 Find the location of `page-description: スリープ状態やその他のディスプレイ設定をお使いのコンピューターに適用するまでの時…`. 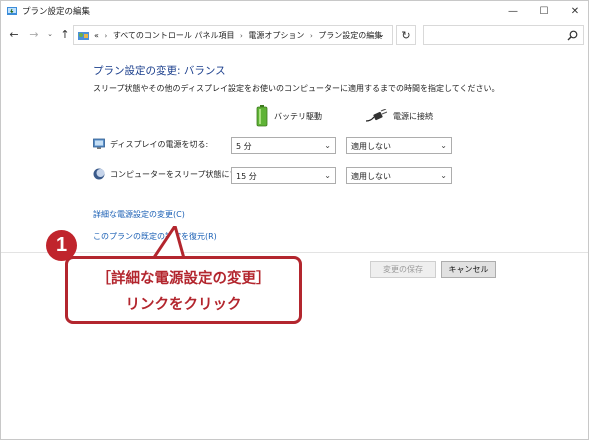

page-description: スリープ状態やその他のディスプレイ設定をお使いのコンピューターに適用するまでの時… is located at coordinates (296, 88).